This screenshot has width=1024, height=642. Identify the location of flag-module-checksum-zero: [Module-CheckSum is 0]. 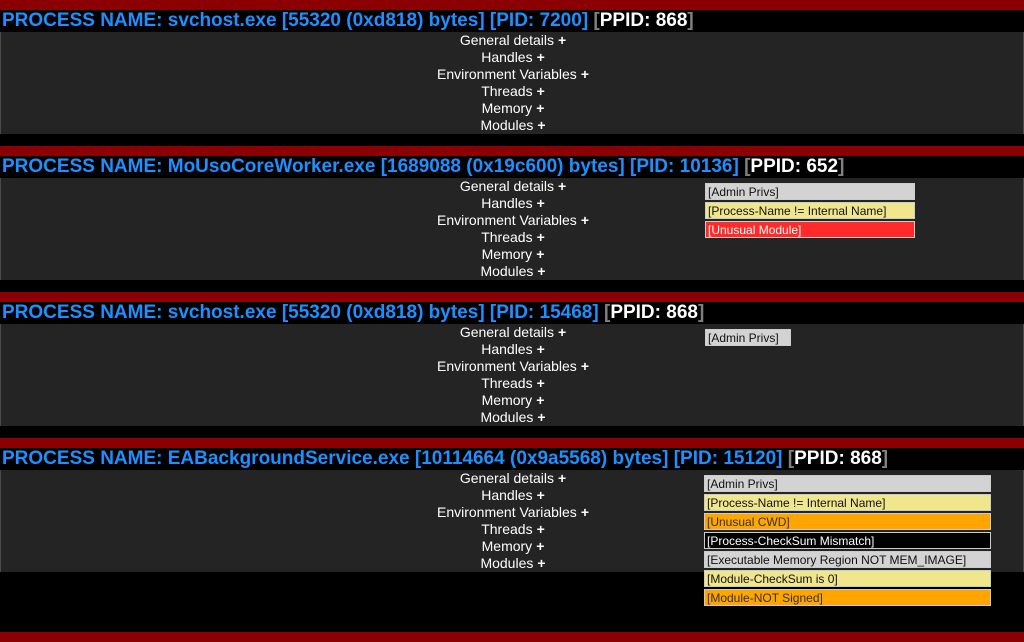
(847, 578).